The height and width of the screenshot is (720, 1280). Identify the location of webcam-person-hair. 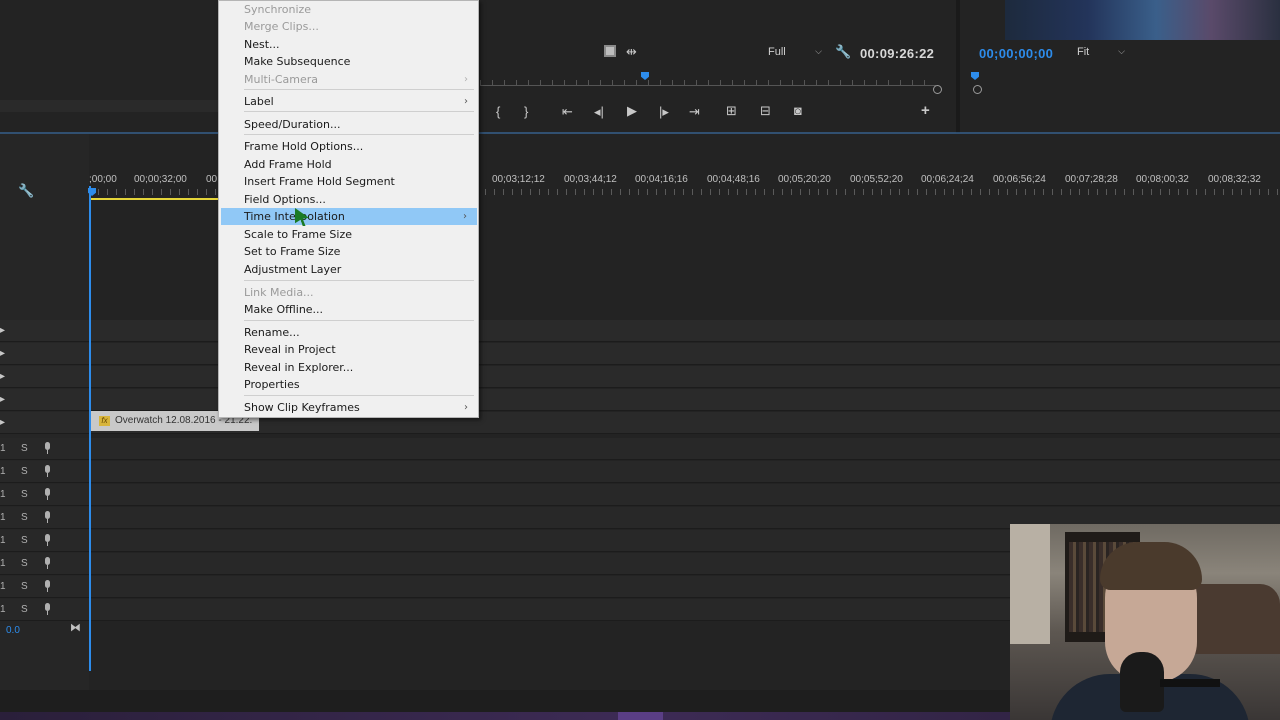
(1151, 566).